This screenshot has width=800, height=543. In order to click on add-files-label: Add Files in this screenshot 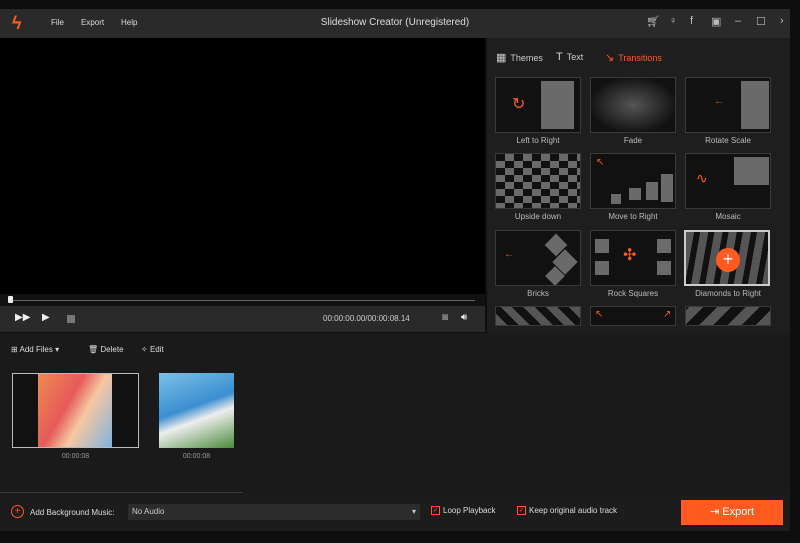, I will do `click(36, 349)`.